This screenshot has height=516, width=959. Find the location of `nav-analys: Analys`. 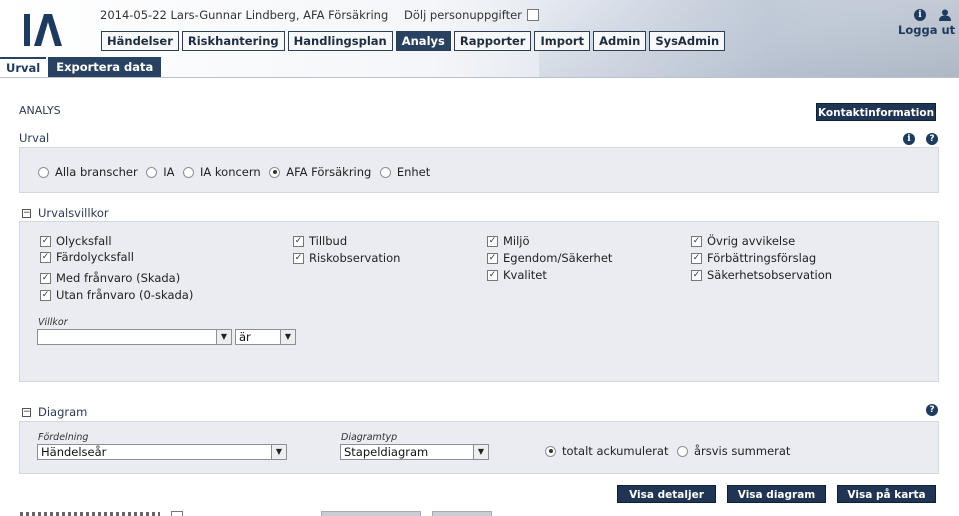

nav-analys: Analys is located at coordinates (423, 41).